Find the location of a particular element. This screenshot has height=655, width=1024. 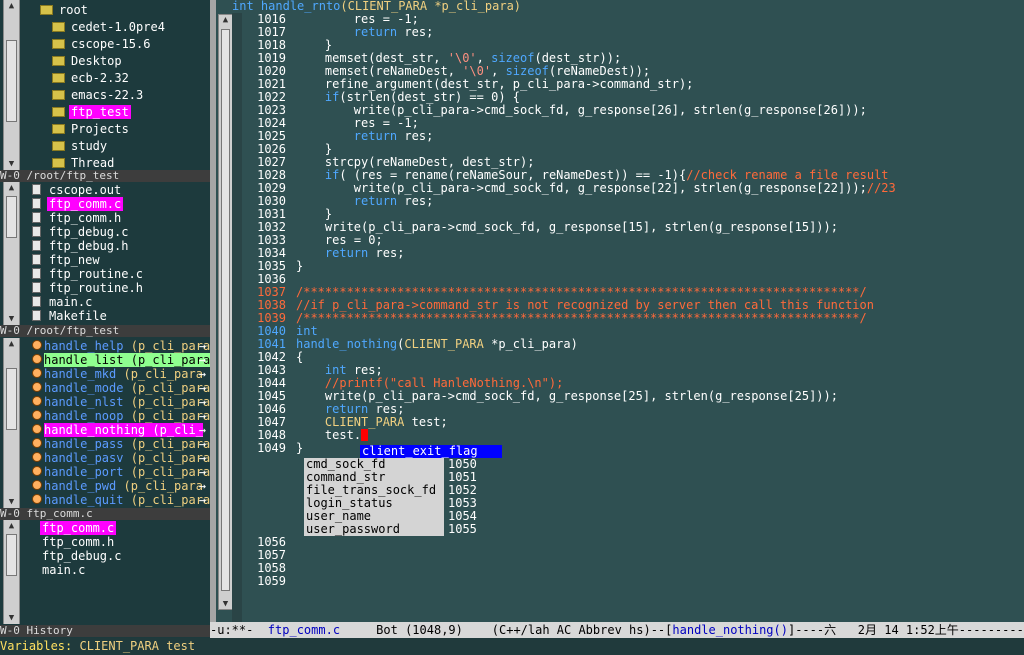

code-text: ( is located at coordinates (372, 71).